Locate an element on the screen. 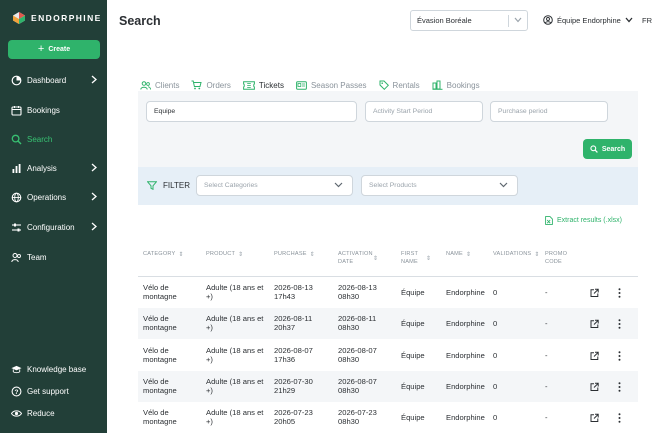  purchase-date: 2026-08-13 is located at coordinates (293, 287).